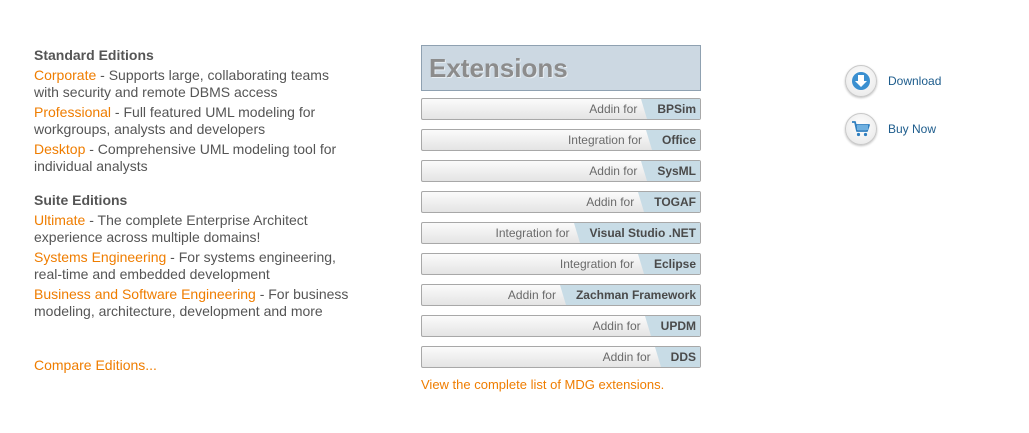  I want to click on extension-button-zachman: Addin for Zachman Framework, so click(561, 295).